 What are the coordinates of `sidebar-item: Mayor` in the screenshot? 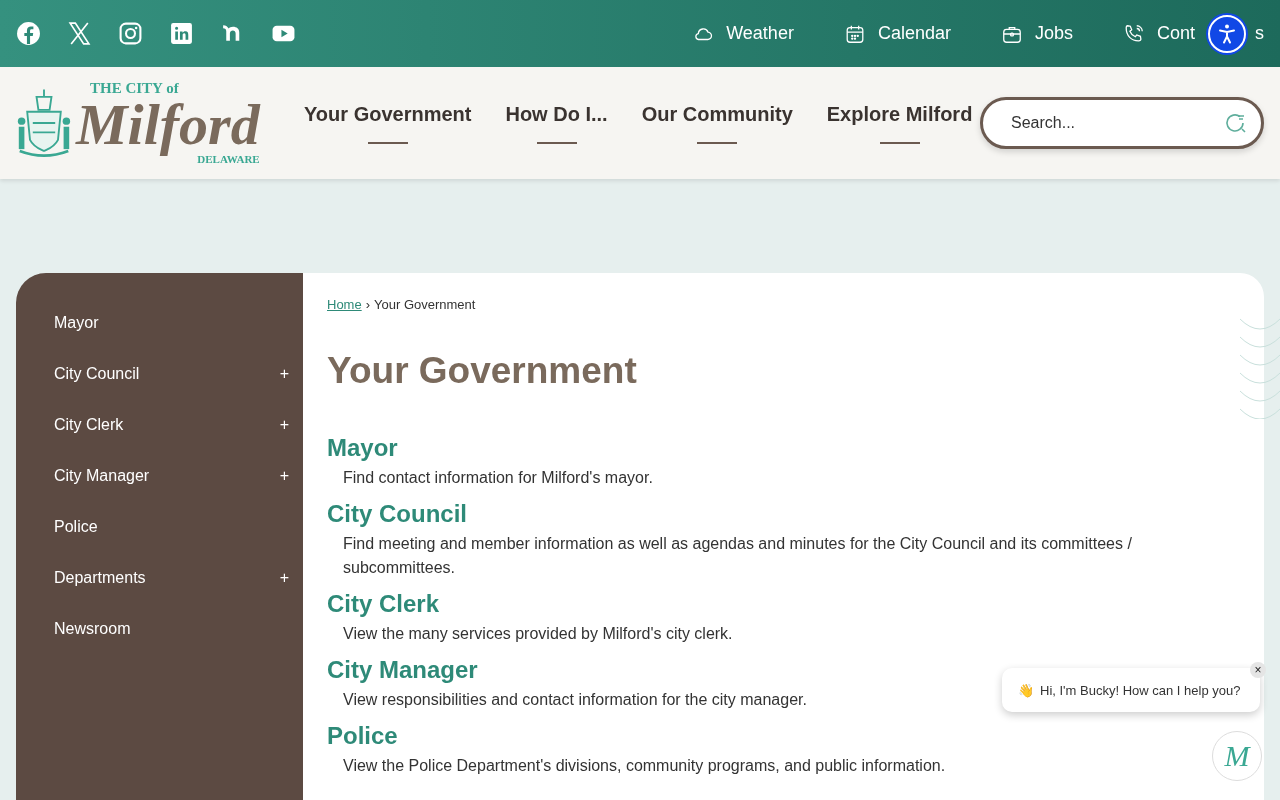 It's located at (159, 322).